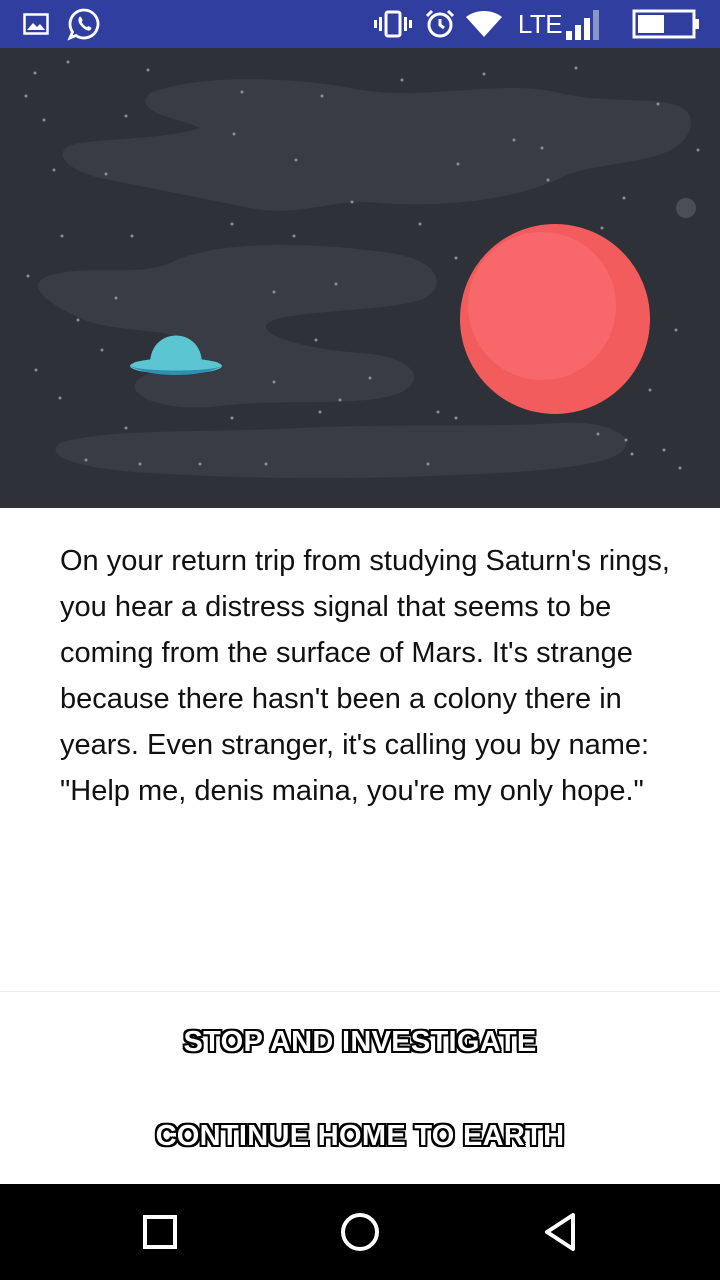  What do you see at coordinates (560, 1232) in the screenshot?
I see `back-icon` at bounding box center [560, 1232].